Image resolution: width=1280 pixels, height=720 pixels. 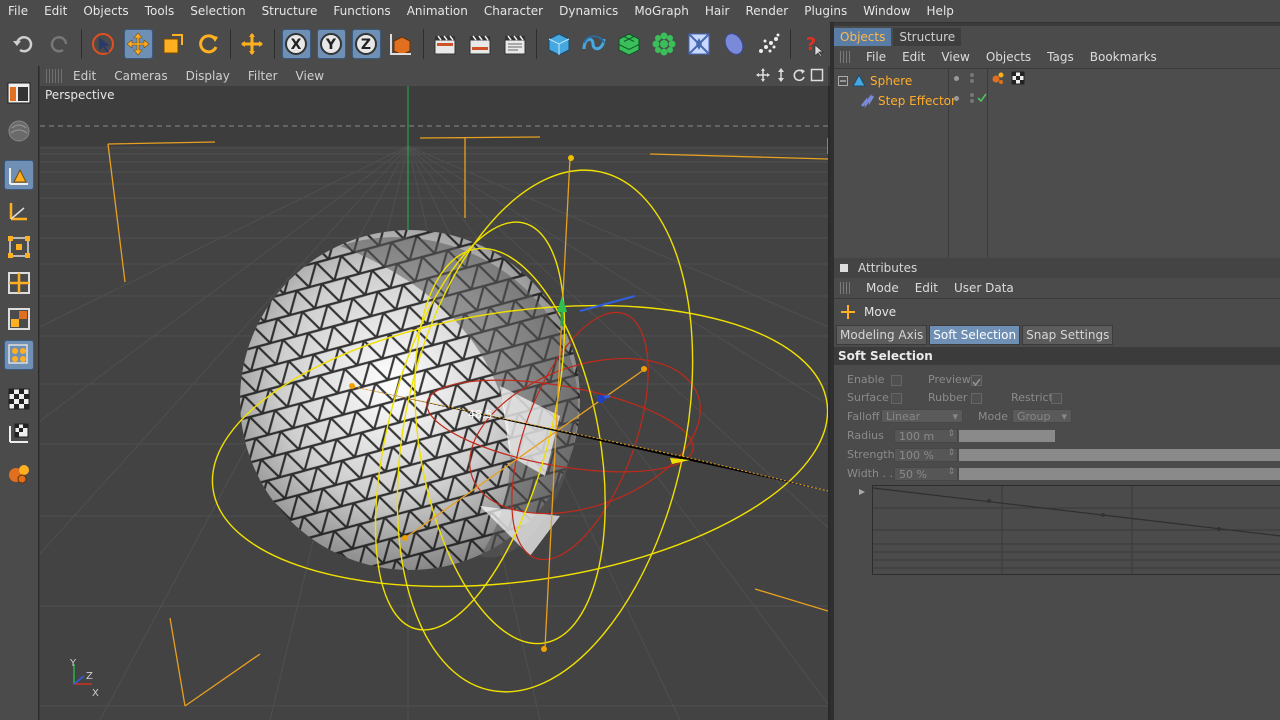 I want to click on generator-button, so click(x=628, y=44).